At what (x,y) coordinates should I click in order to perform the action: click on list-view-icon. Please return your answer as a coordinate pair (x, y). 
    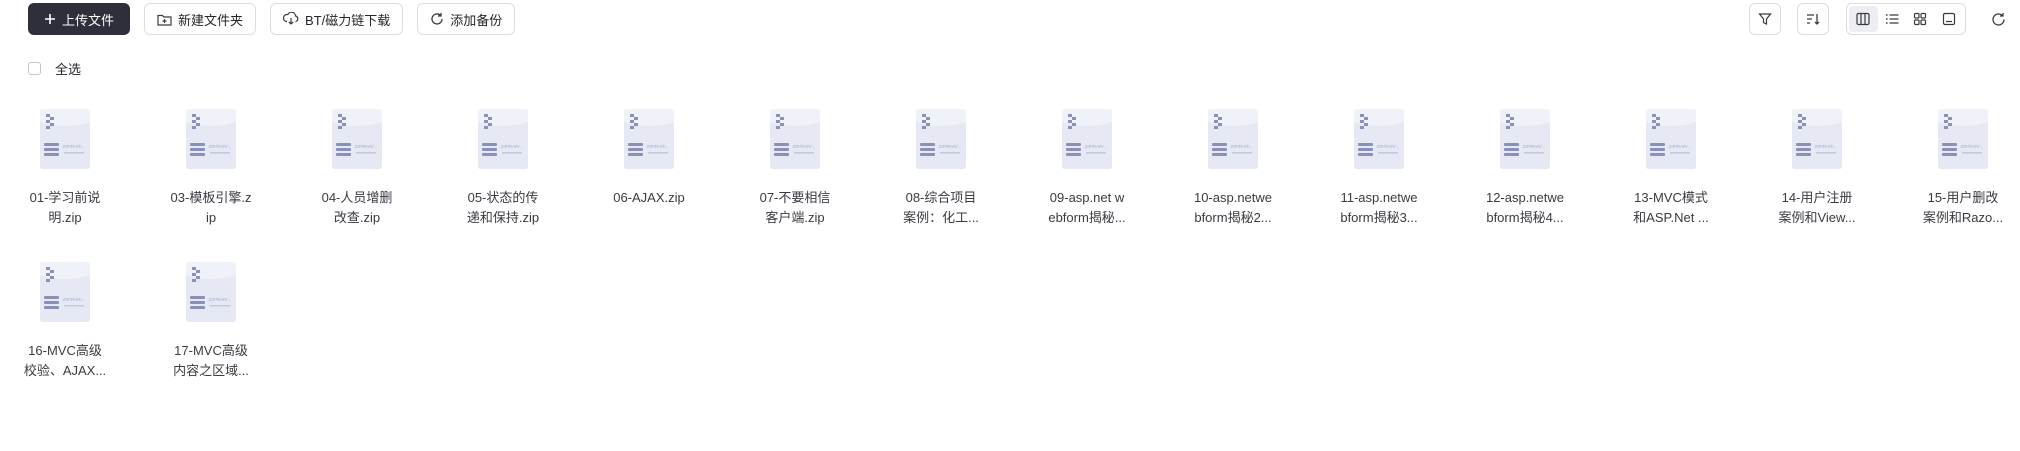
    Looking at the image, I should click on (1892, 19).